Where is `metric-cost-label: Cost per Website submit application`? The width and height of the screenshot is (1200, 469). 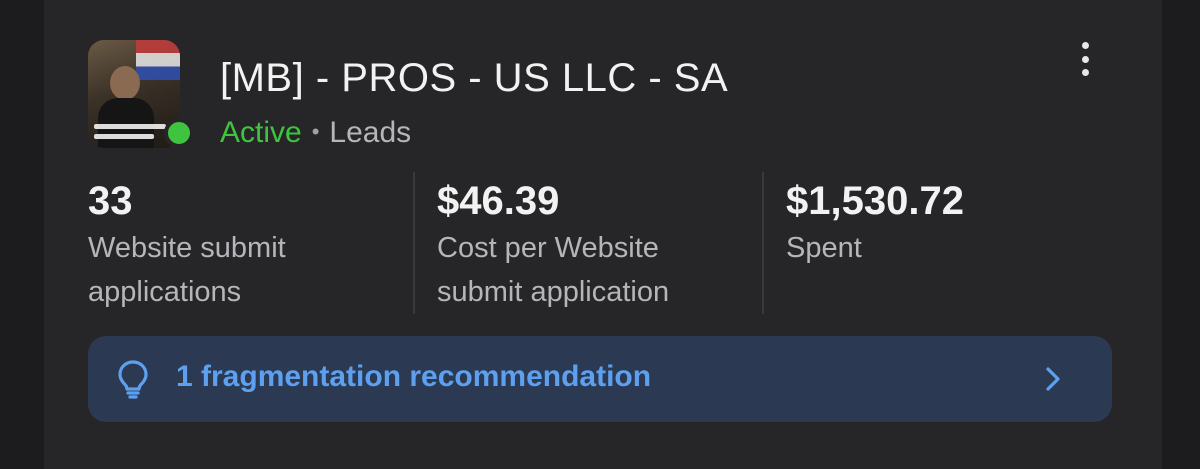
metric-cost-label: Cost per Website submit application is located at coordinates (553, 270).